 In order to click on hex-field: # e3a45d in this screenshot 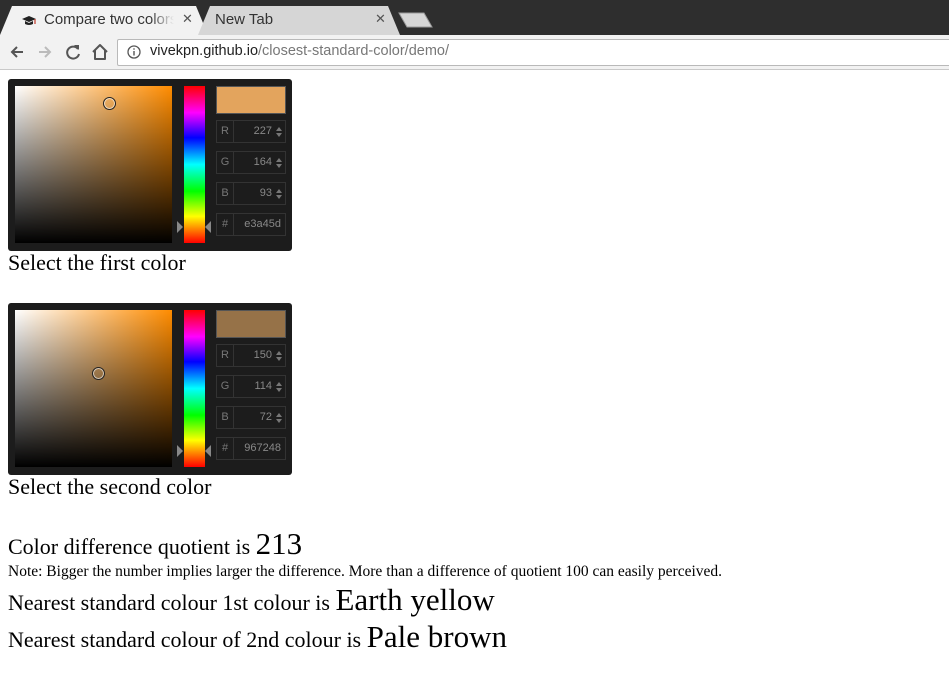, I will do `click(251, 224)`.